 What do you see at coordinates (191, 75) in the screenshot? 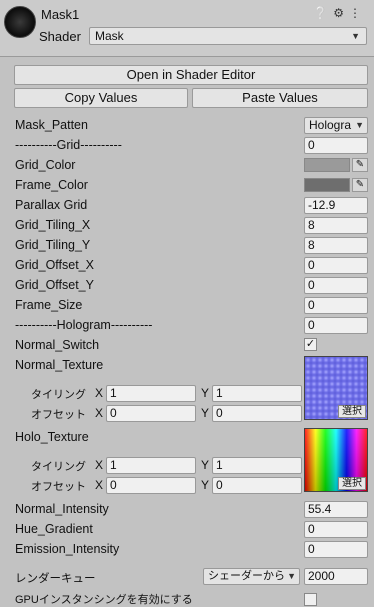
I see `open-shader-editor-button: Open in Shader Editor` at bounding box center [191, 75].